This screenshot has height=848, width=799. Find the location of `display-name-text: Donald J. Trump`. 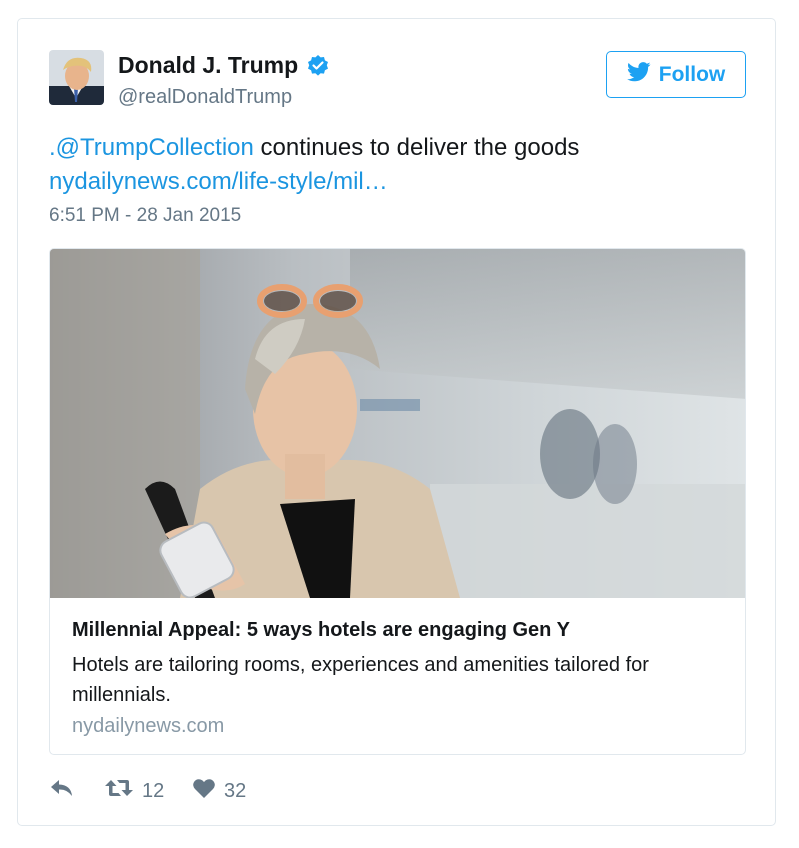

display-name-text: Donald J. Trump is located at coordinates (208, 65).